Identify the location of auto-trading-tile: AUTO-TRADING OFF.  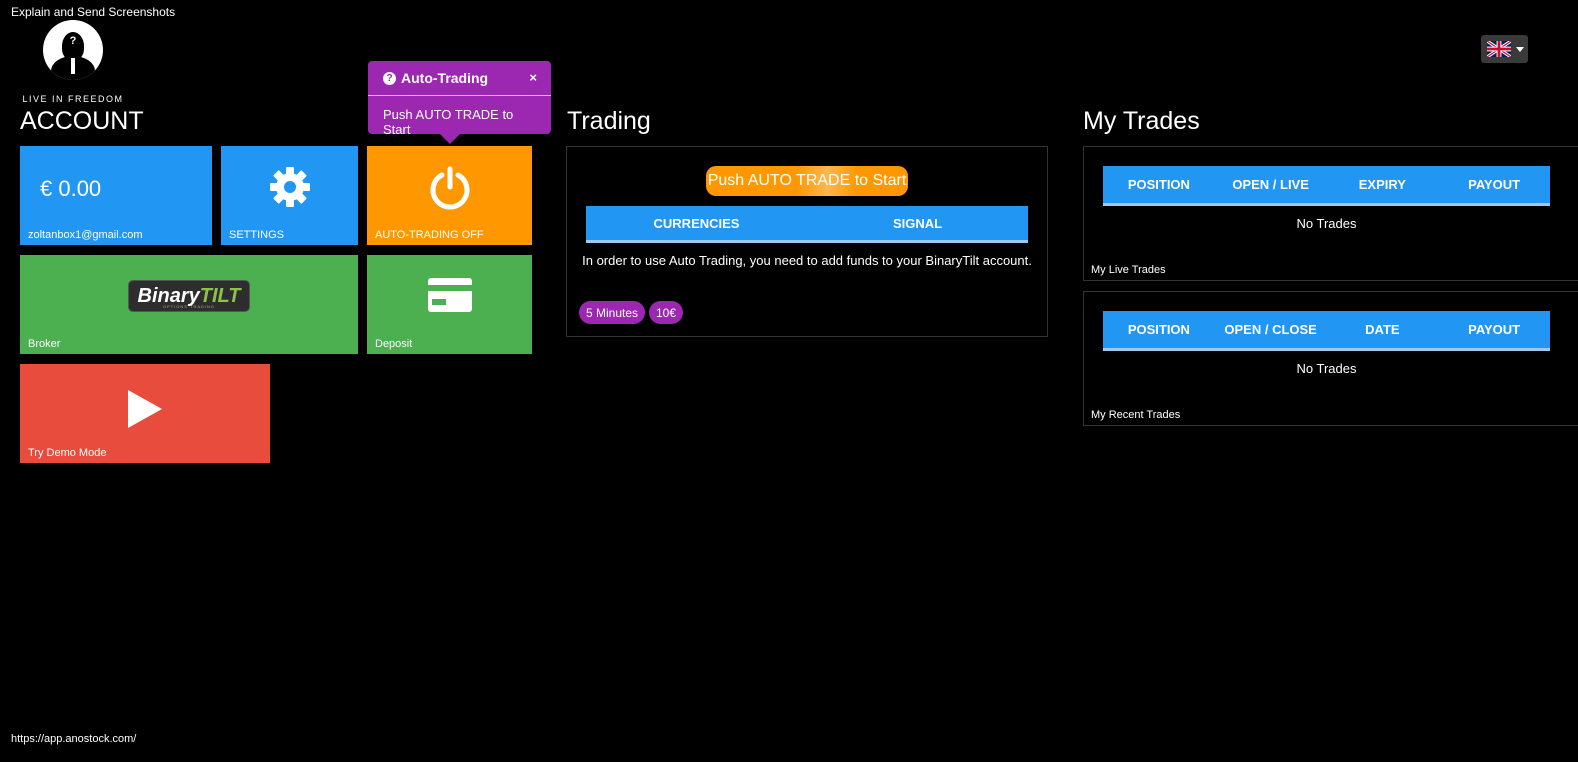
(449, 195).